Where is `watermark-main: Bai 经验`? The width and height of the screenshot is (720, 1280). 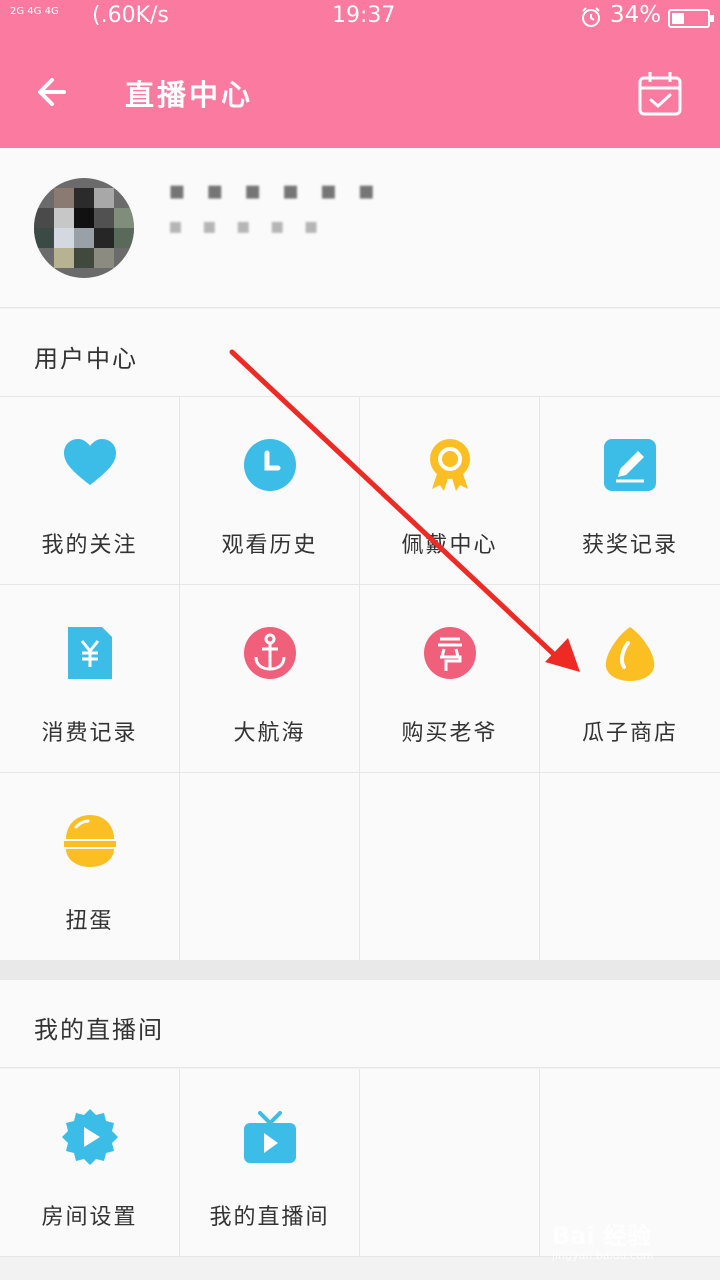 watermark-main: Bai 经验 is located at coordinates (602, 1236).